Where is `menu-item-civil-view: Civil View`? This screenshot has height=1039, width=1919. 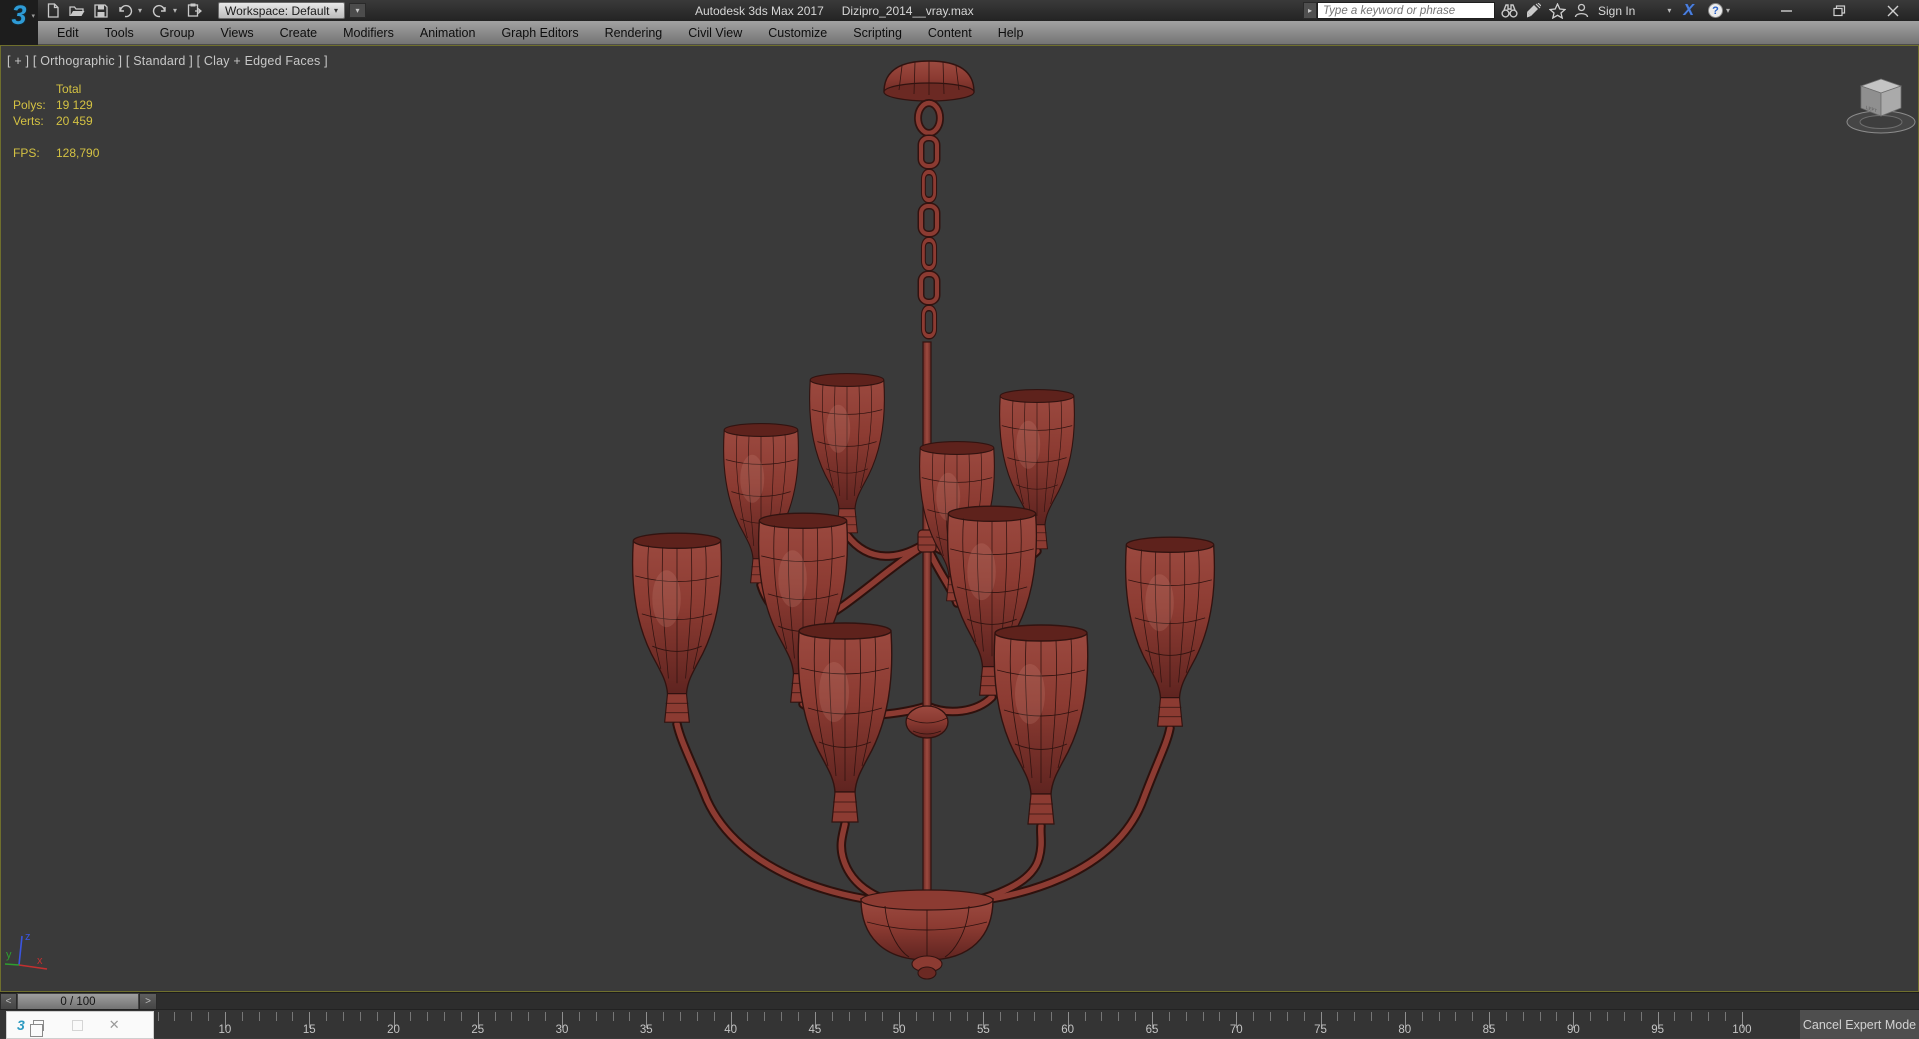
menu-item-civil-view: Civil View is located at coordinates (715, 33).